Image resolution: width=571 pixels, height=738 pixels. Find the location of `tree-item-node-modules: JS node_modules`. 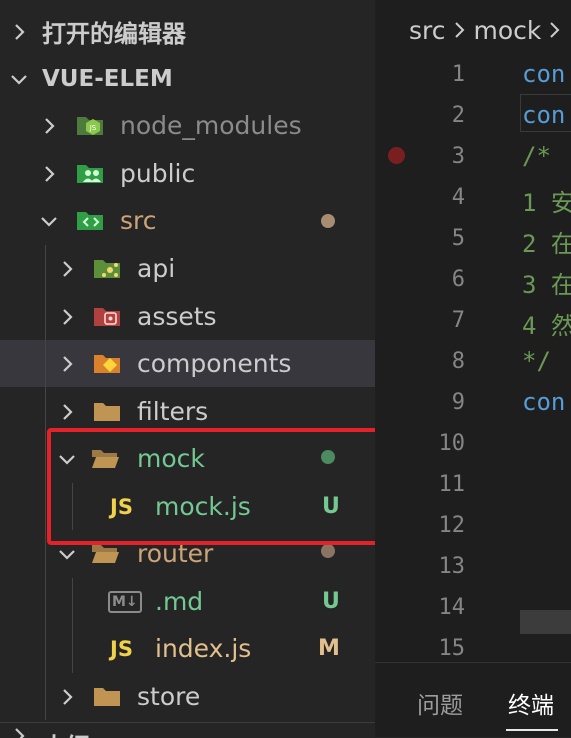

tree-item-node-modules: JS node_modules is located at coordinates (187, 125).